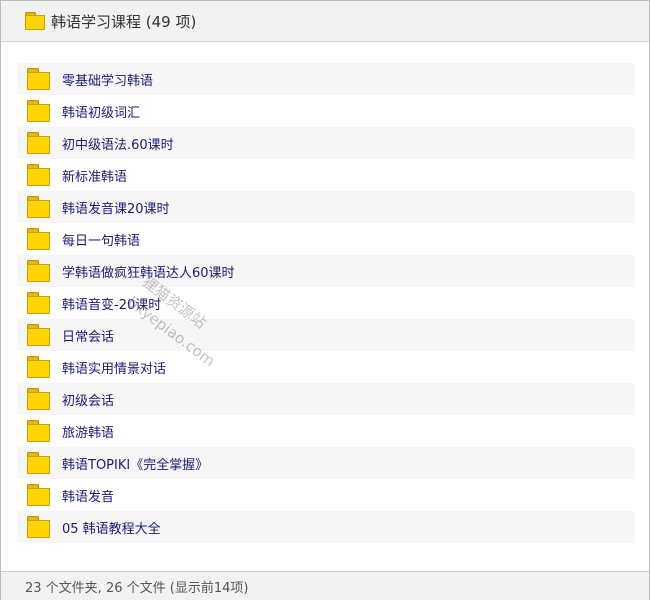 This screenshot has width=650, height=600. What do you see at coordinates (88, 337) in the screenshot?
I see `item-label: 日常会话` at bounding box center [88, 337].